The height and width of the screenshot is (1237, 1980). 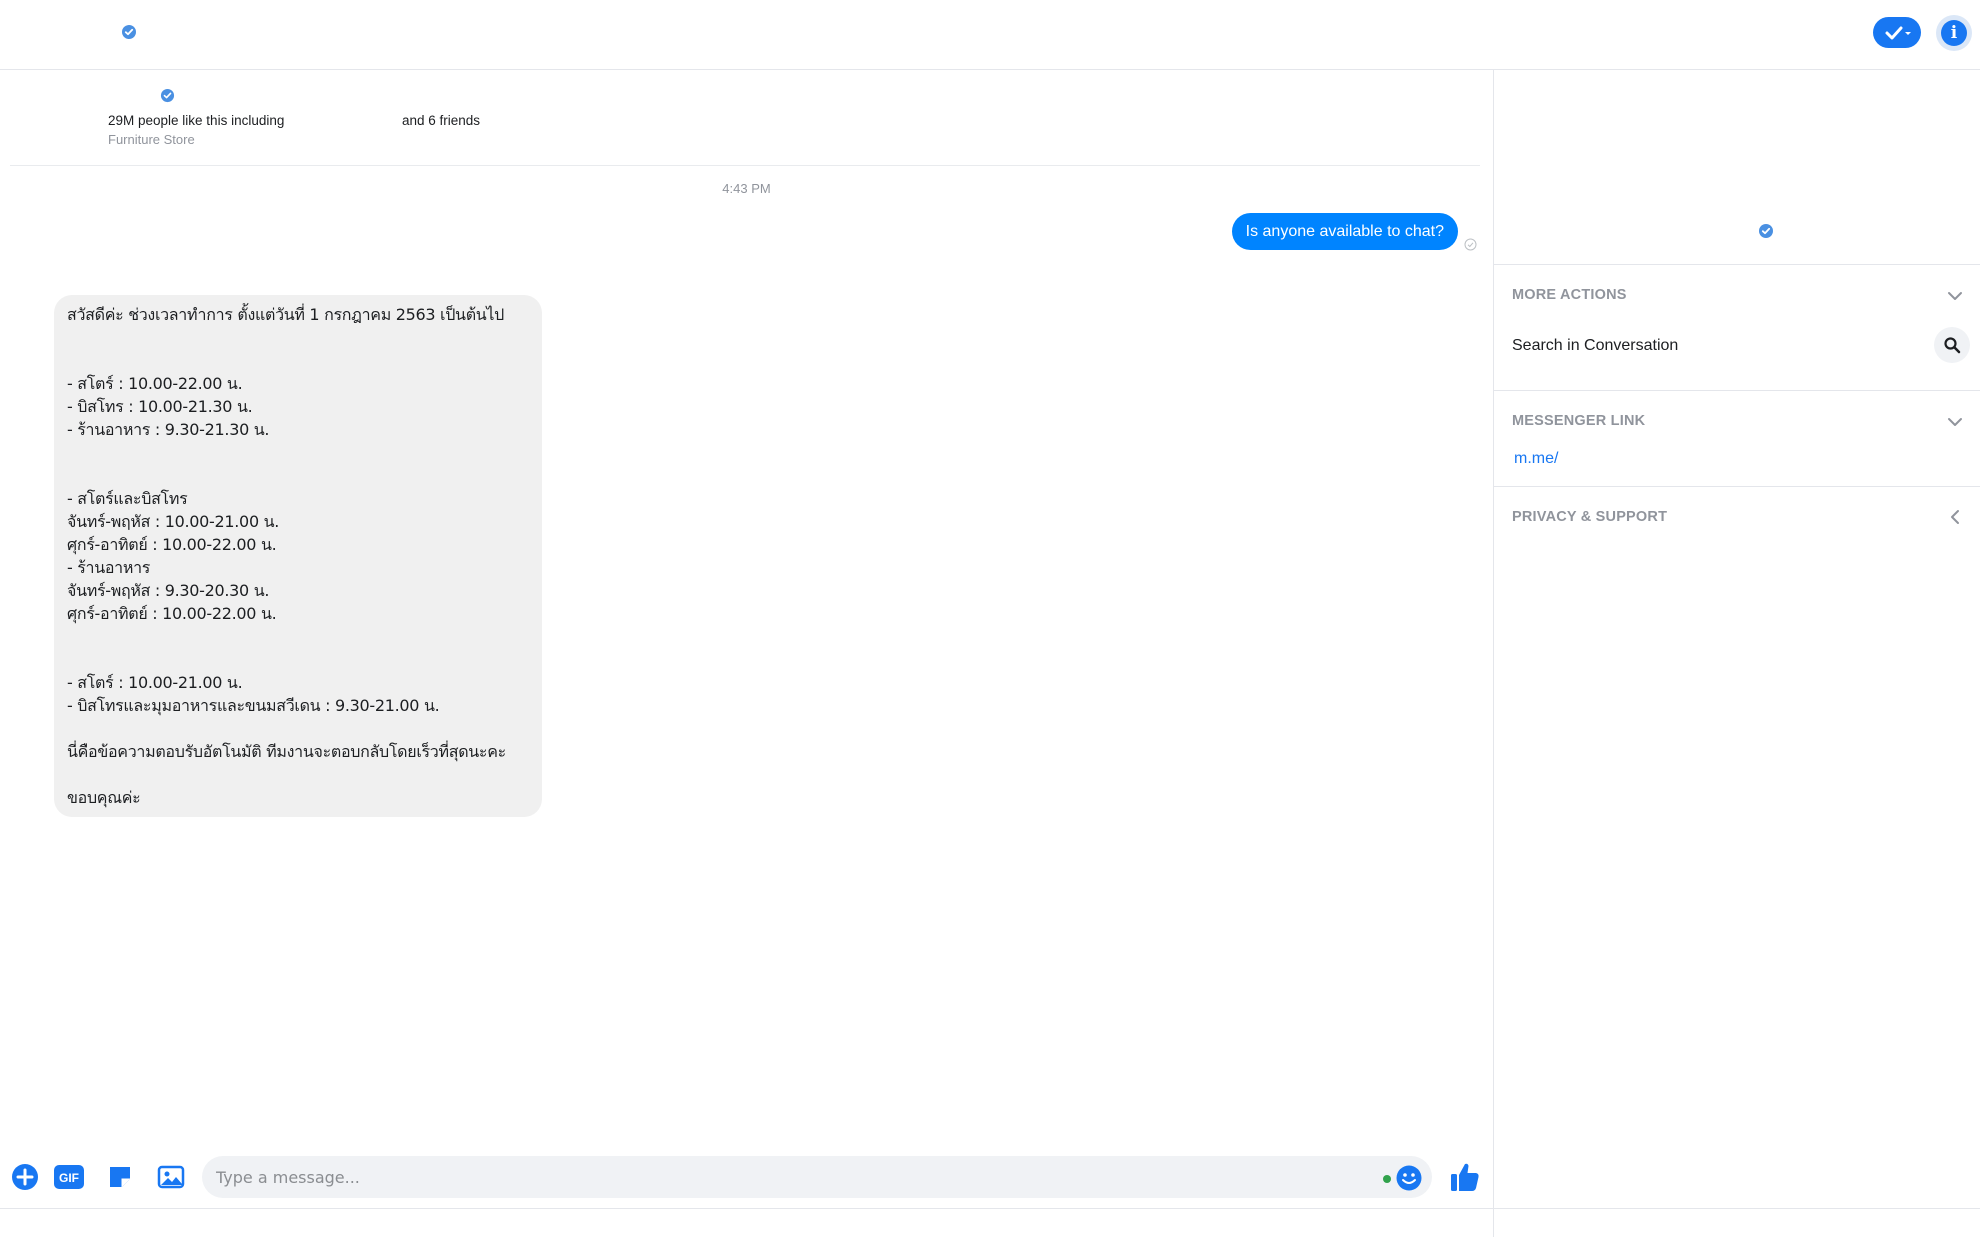 I want to click on messenger-link: m.me/, so click(x=1536, y=459).